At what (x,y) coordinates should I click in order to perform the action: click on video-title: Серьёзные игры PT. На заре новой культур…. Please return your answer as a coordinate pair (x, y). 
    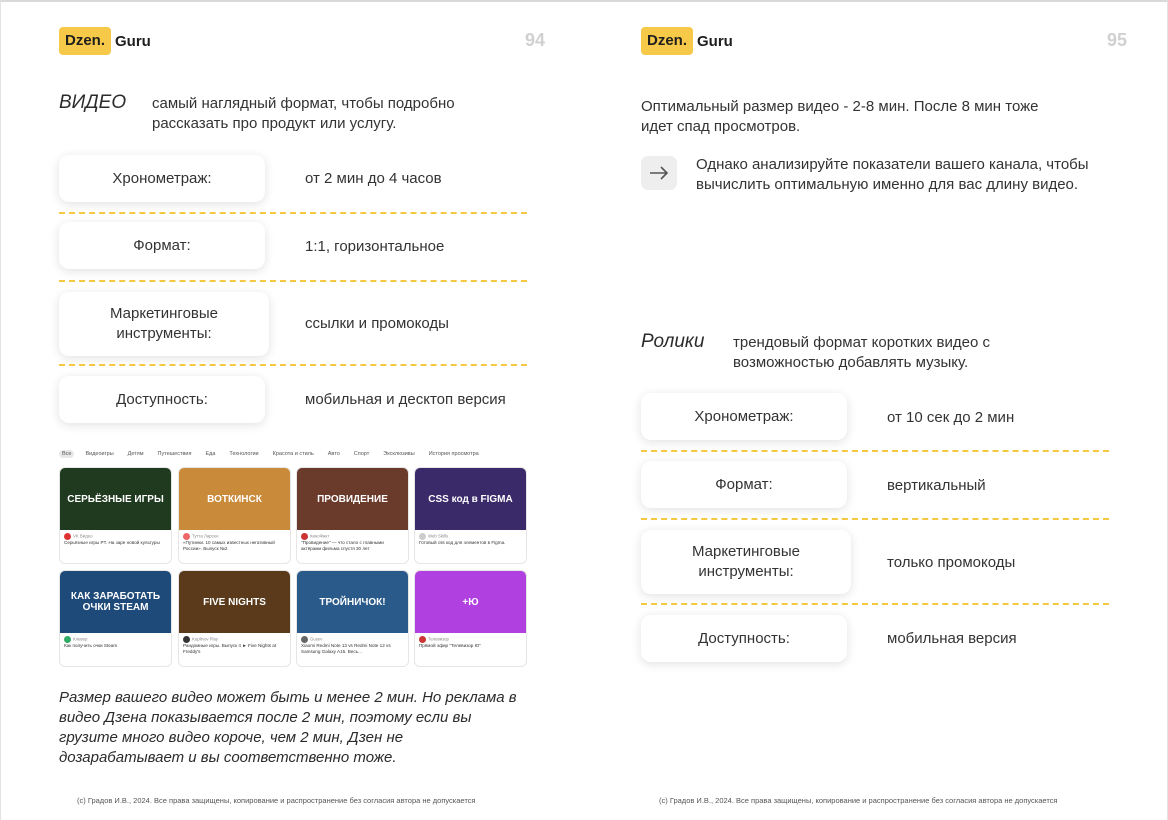
    Looking at the image, I should click on (115, 543).